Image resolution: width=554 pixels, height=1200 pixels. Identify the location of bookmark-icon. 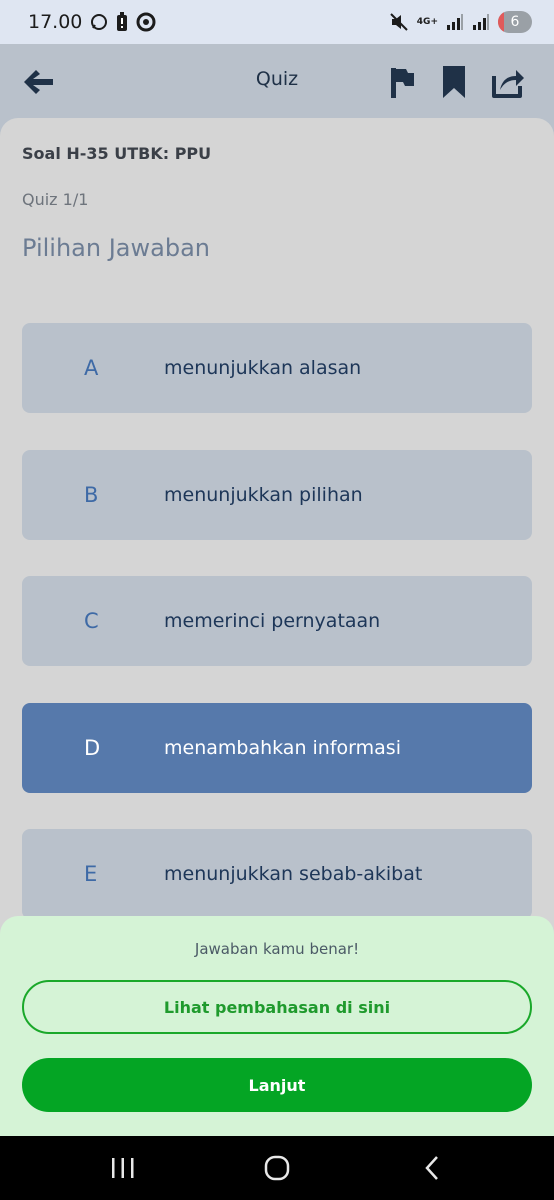
(454, 82).